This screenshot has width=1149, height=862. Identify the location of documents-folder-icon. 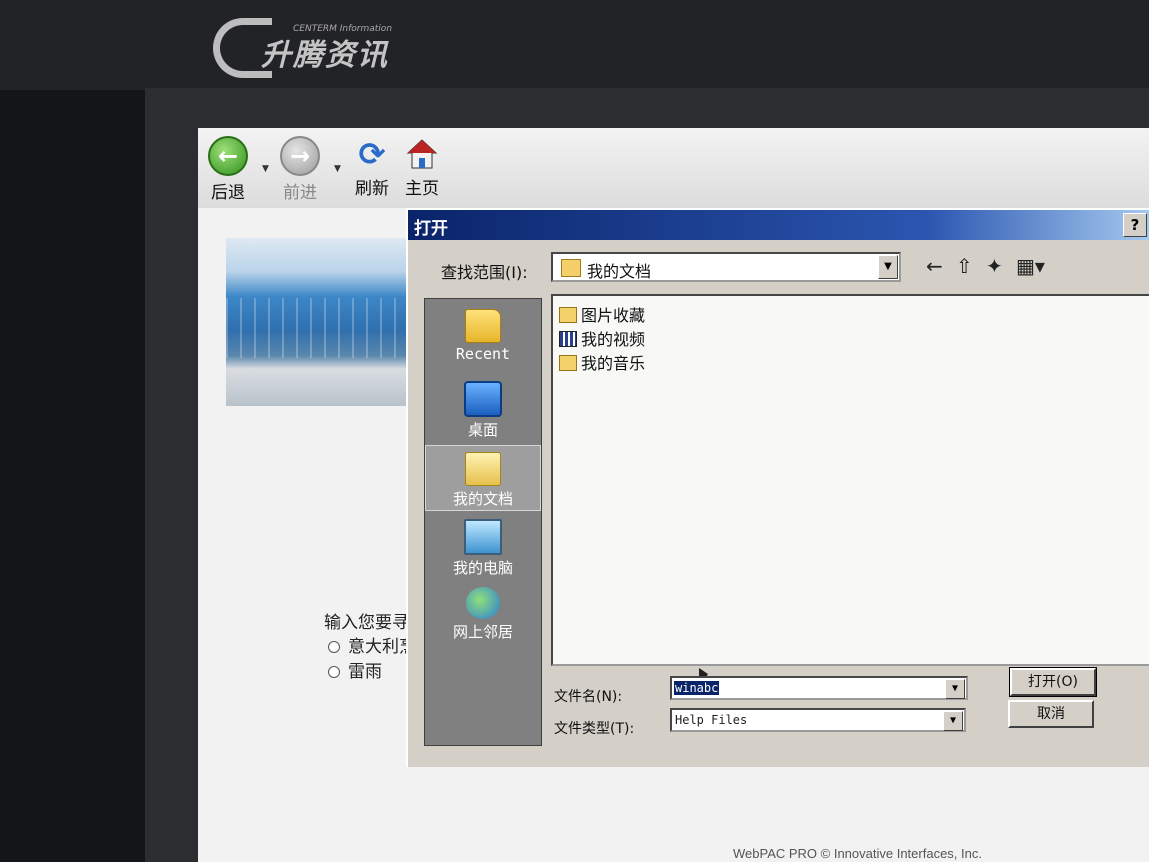
(571, 268).